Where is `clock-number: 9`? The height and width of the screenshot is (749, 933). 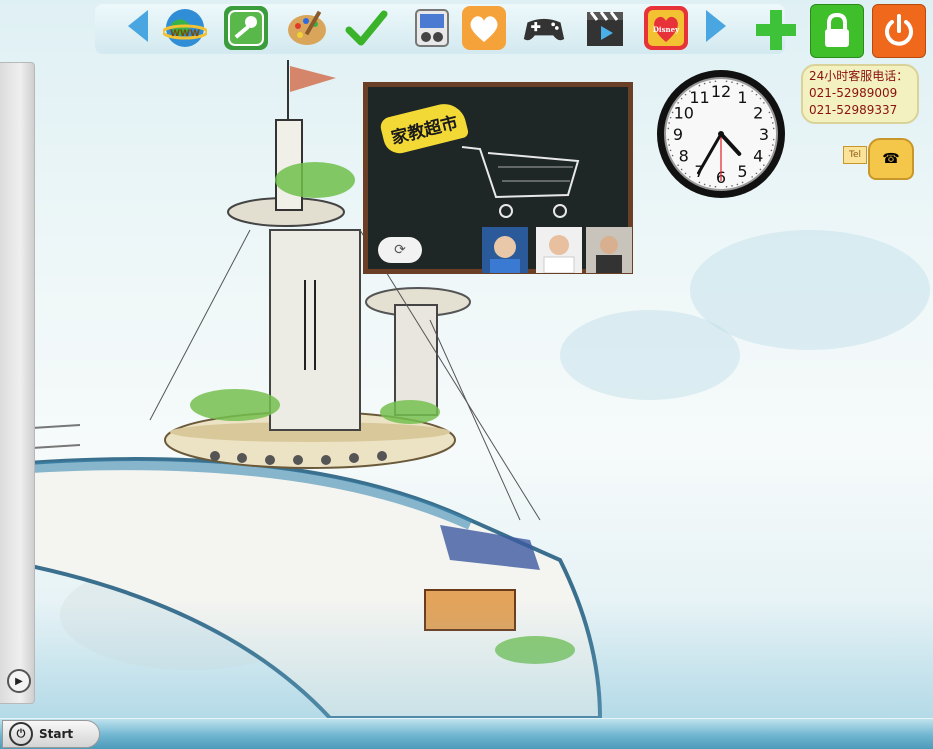
clock-number: 9 is located at coordinates (678, 134).